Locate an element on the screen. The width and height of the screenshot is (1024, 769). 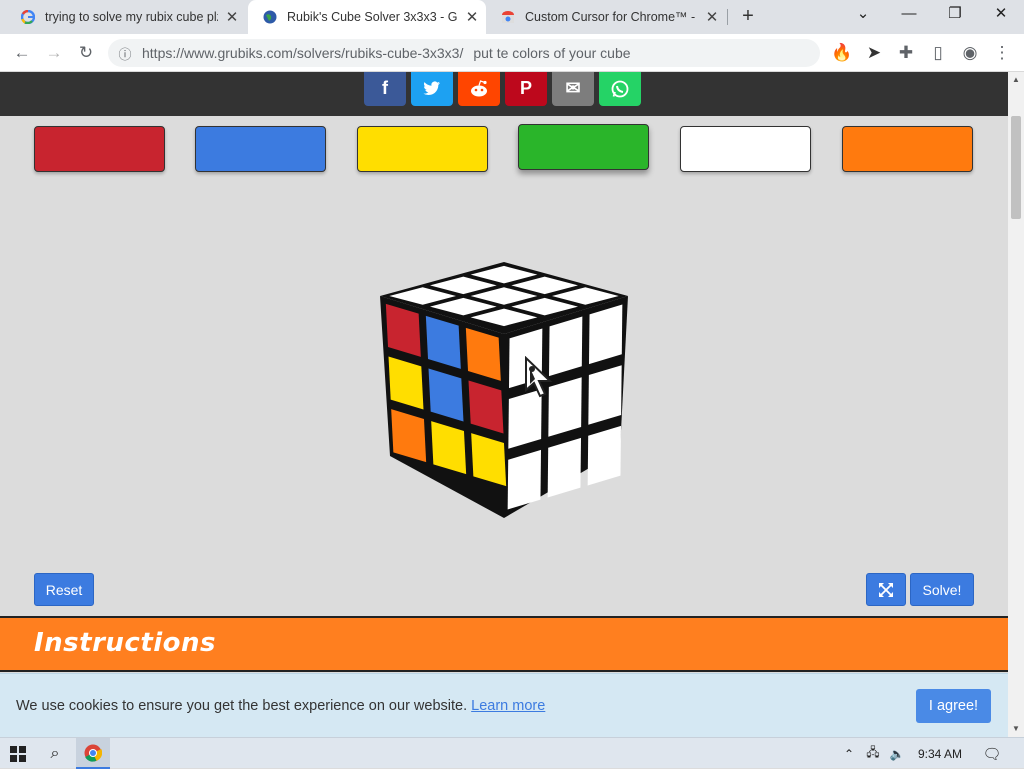
pinterest-icon: P is located at coordinates (525, 88).